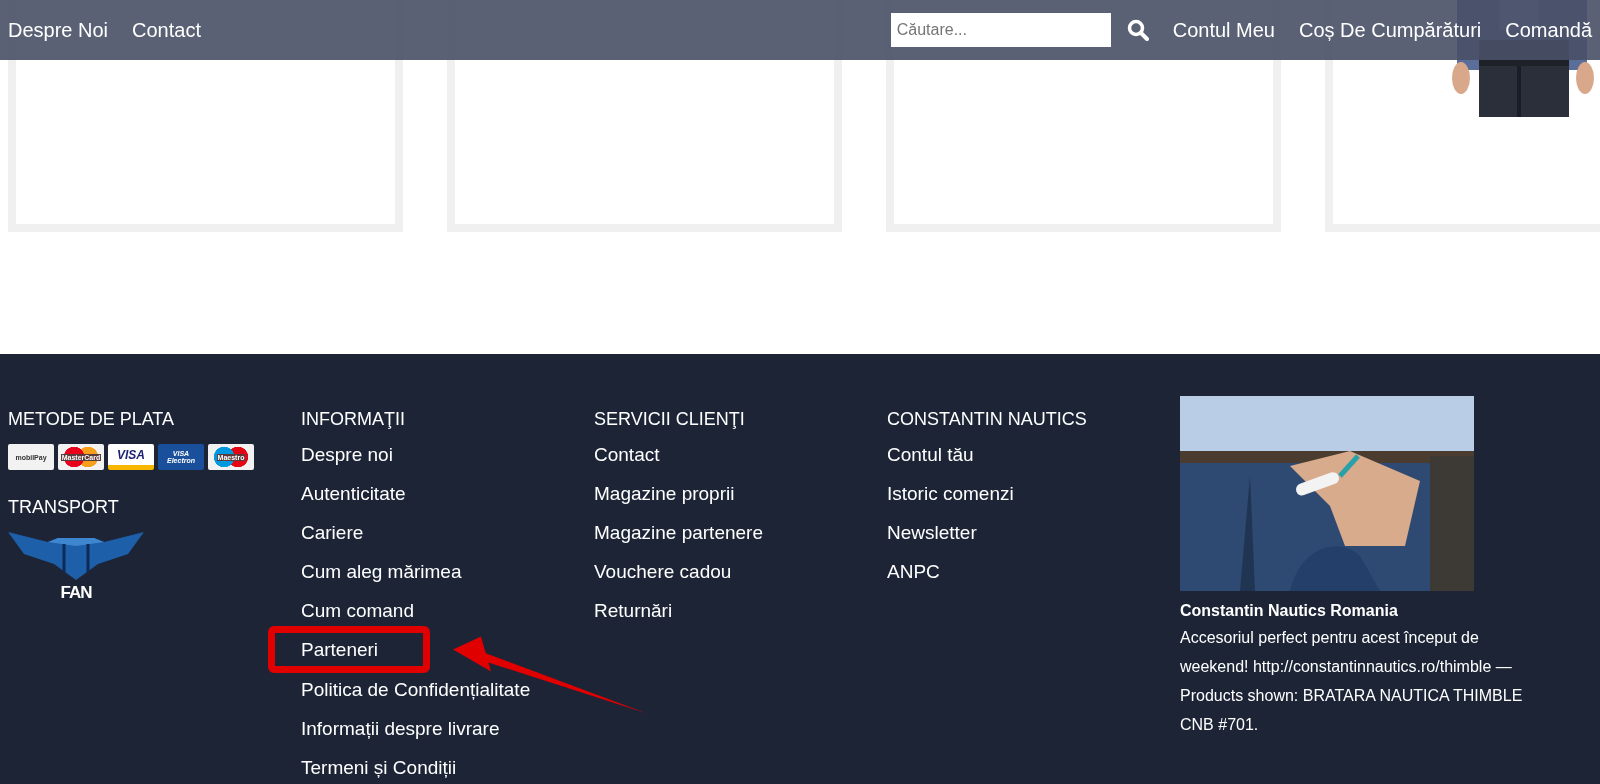 This screenshot has height=784, width=1600. I want to click on footer-link: Cariere, so click(447, 532).